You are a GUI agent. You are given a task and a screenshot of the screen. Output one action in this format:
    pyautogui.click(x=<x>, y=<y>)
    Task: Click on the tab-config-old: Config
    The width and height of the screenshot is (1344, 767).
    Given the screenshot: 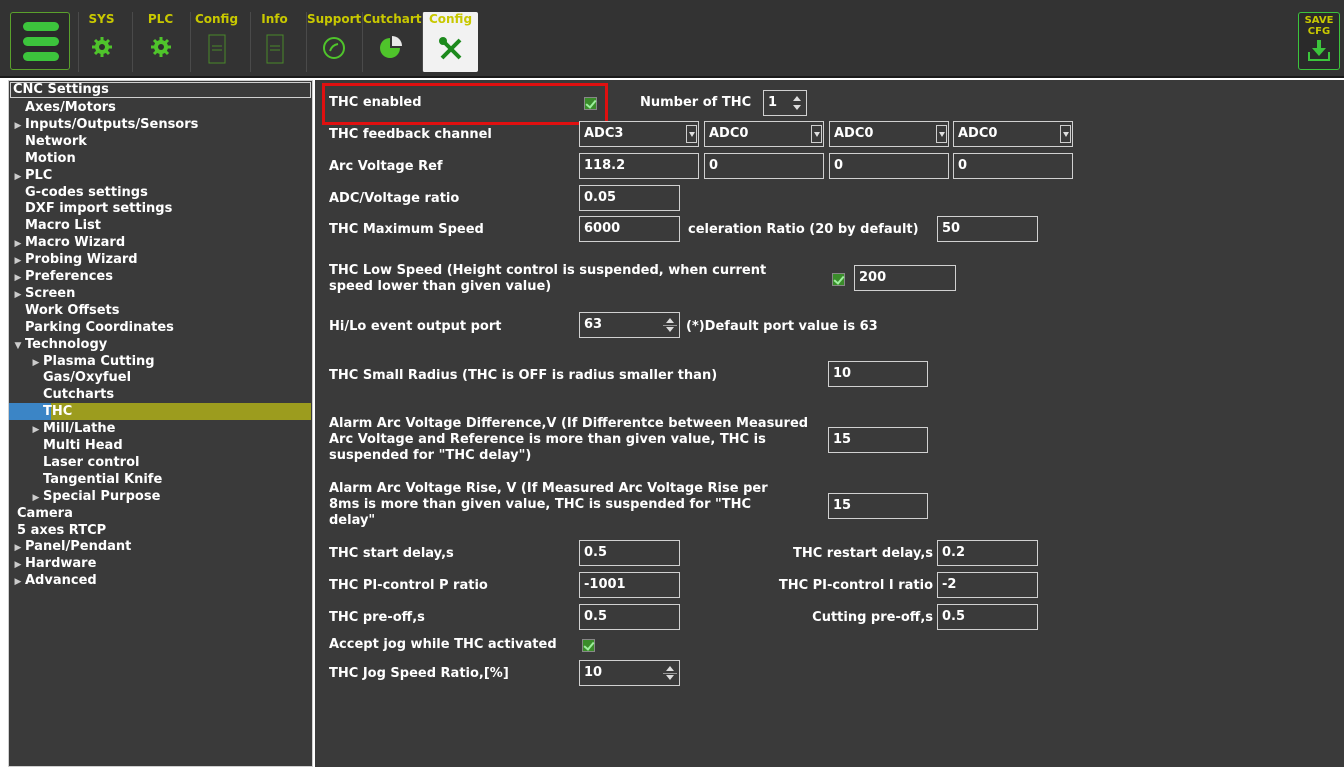 What is the action you would take?
    pyautogui.click(x=216, y=42)
    